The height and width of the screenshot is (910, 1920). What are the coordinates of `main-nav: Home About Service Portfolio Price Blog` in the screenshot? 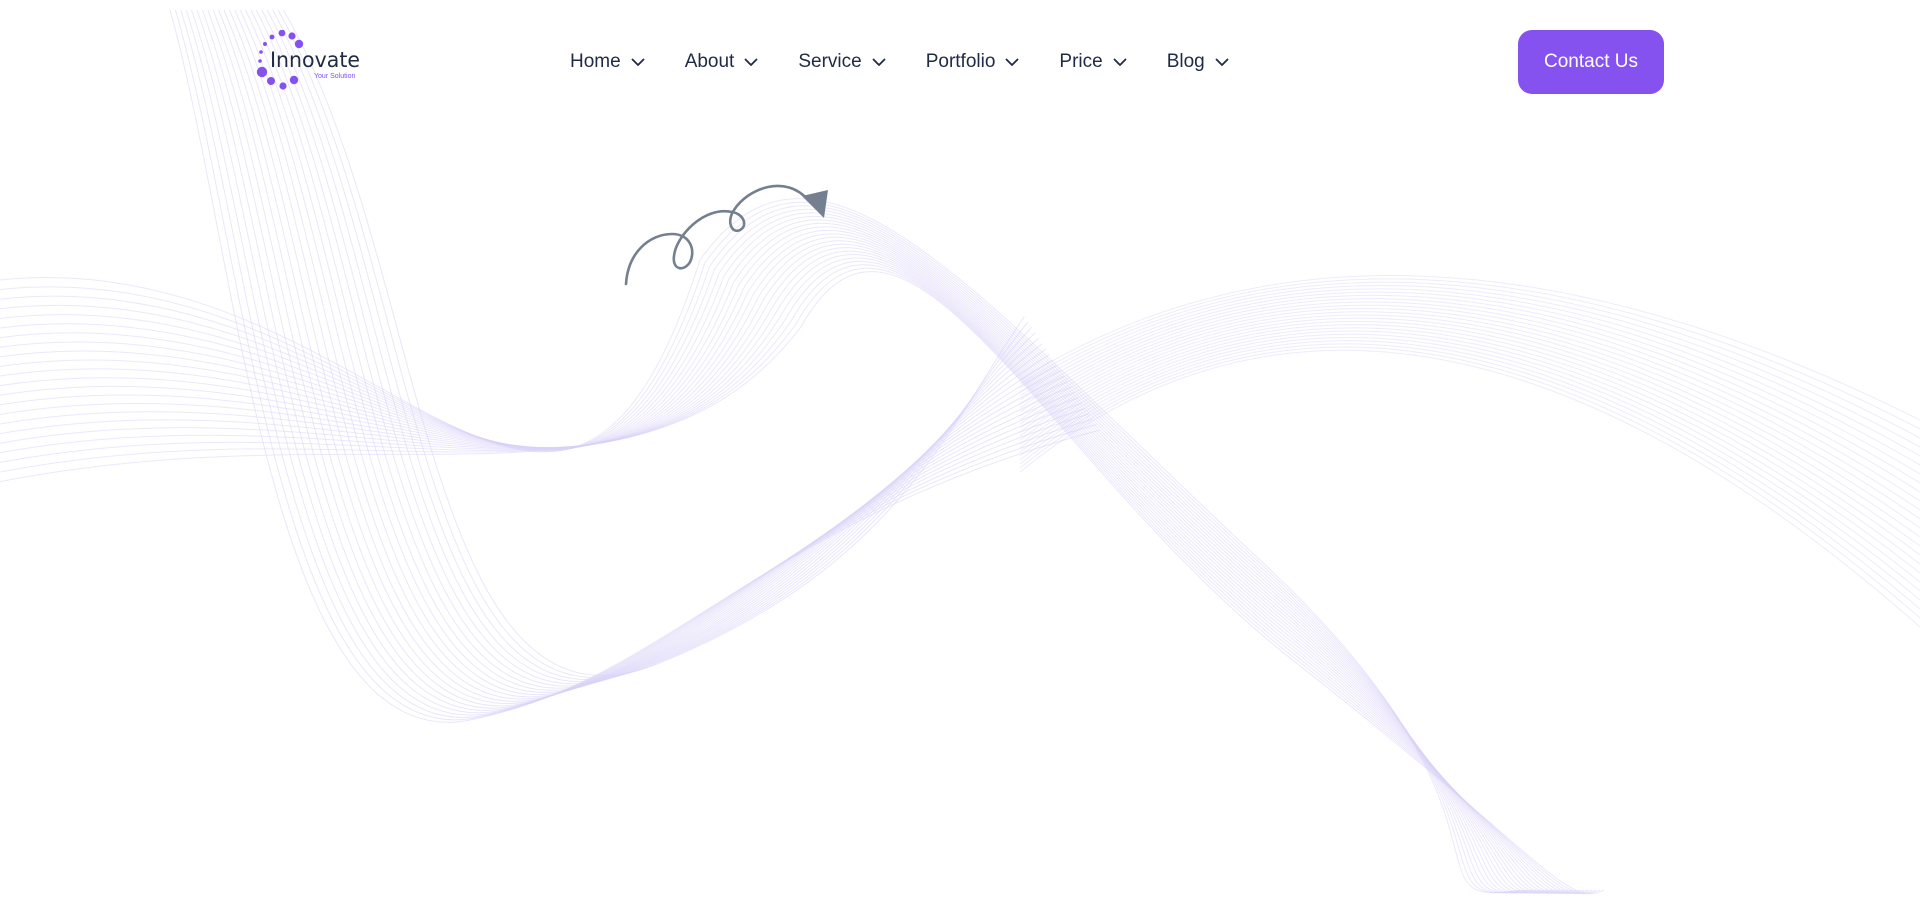 It's located at (899, 62).